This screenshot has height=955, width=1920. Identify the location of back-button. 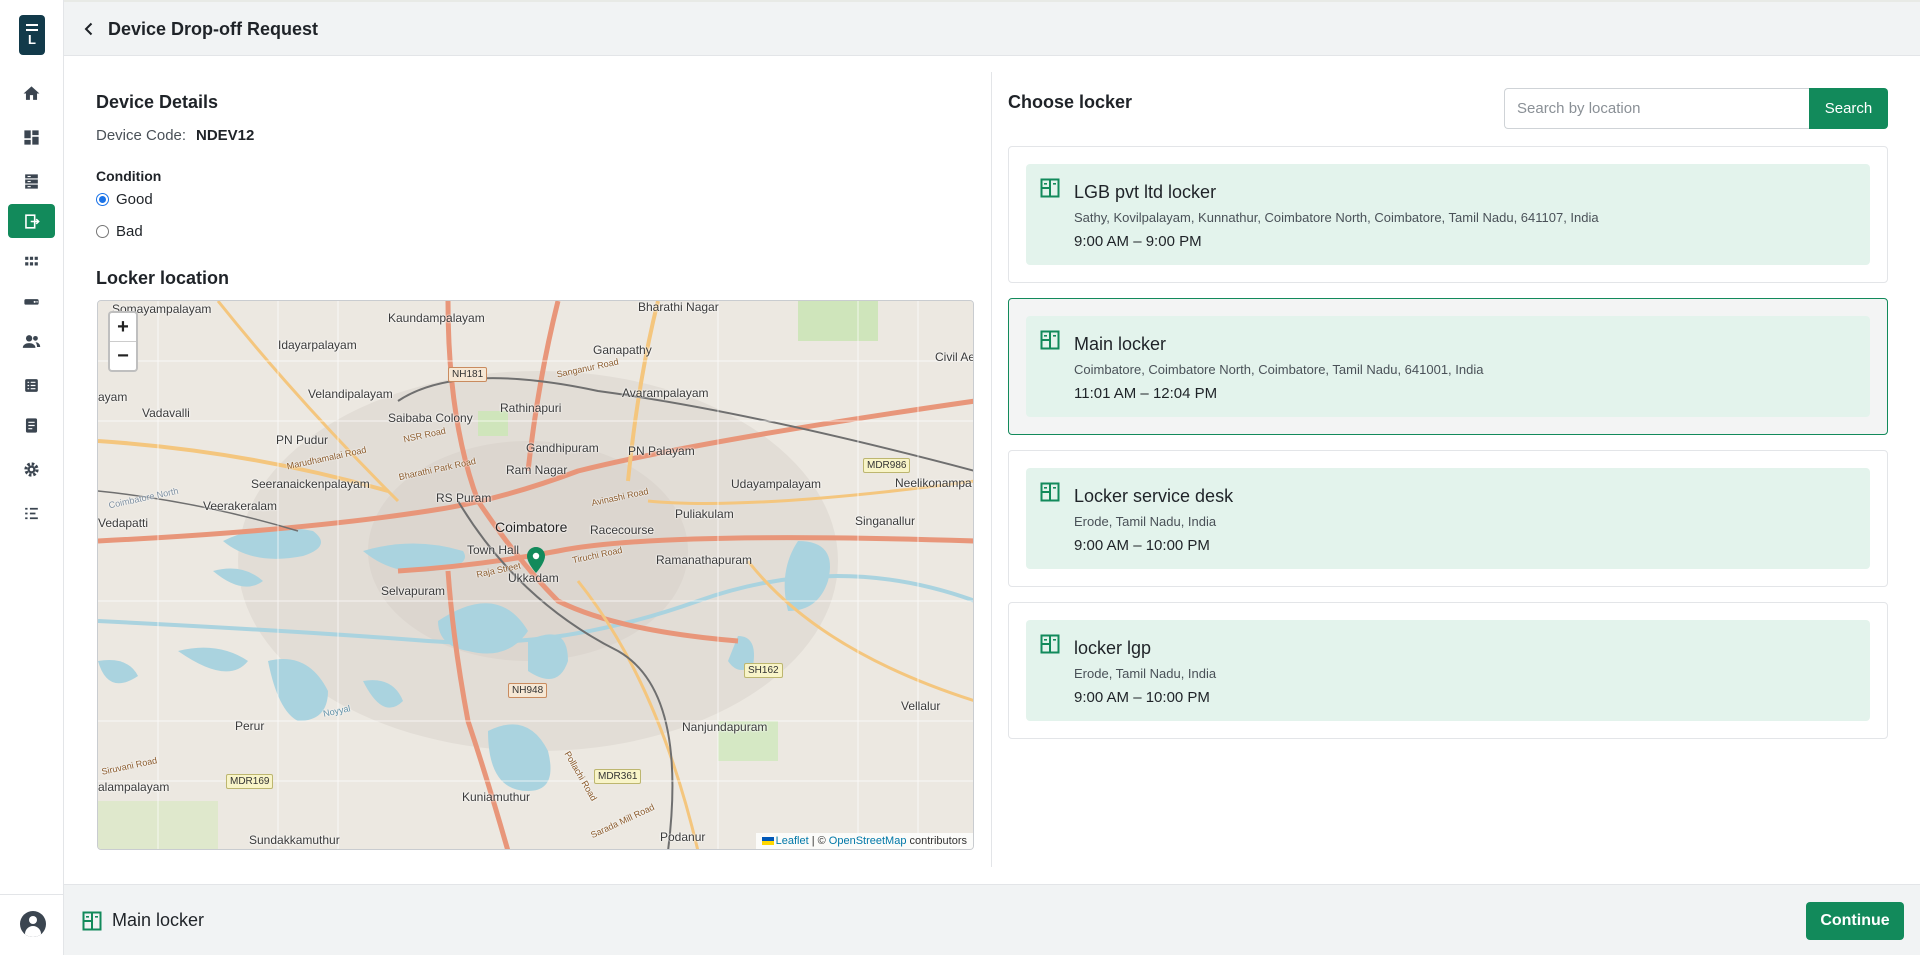
(89, 29).